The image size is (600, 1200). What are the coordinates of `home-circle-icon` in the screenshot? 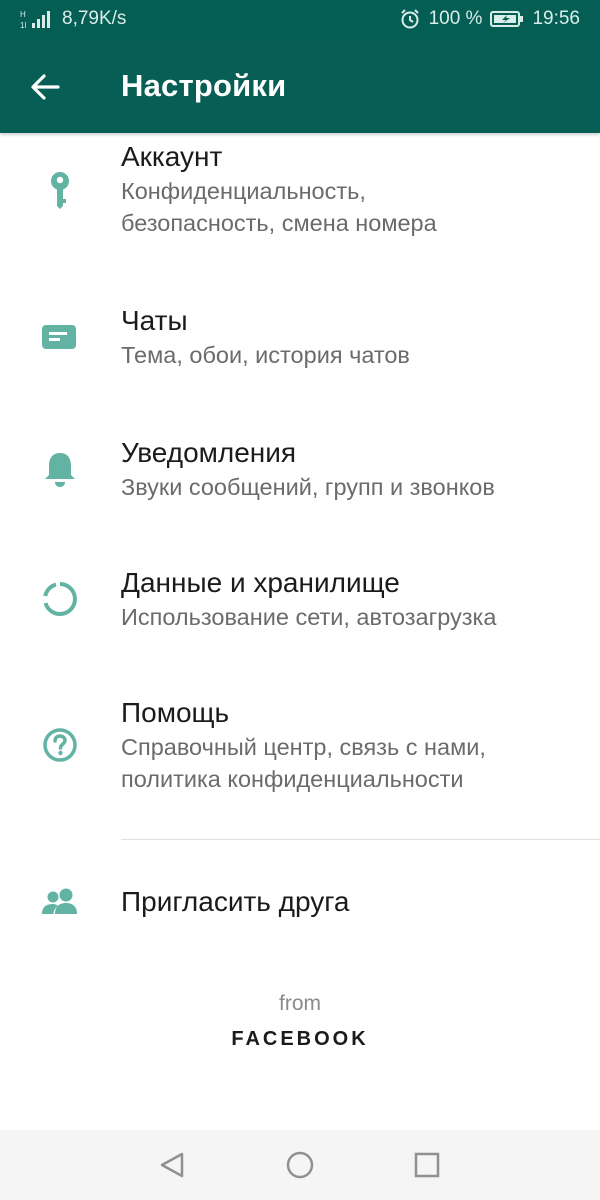 It's located at (300, 1170).